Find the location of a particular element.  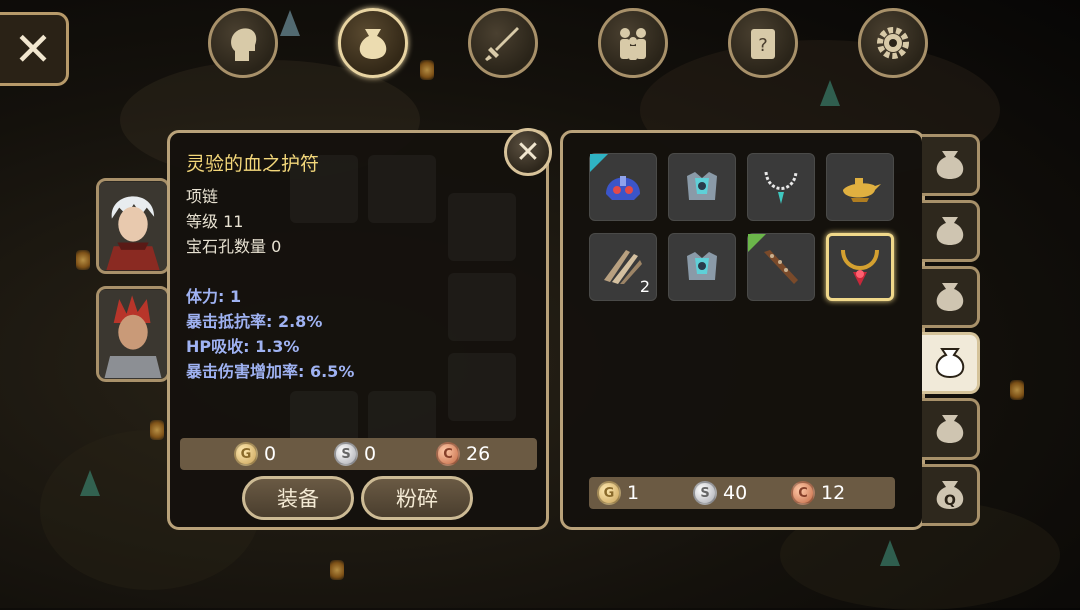

silver-price: S 0 is located at coordinates (355, 454).